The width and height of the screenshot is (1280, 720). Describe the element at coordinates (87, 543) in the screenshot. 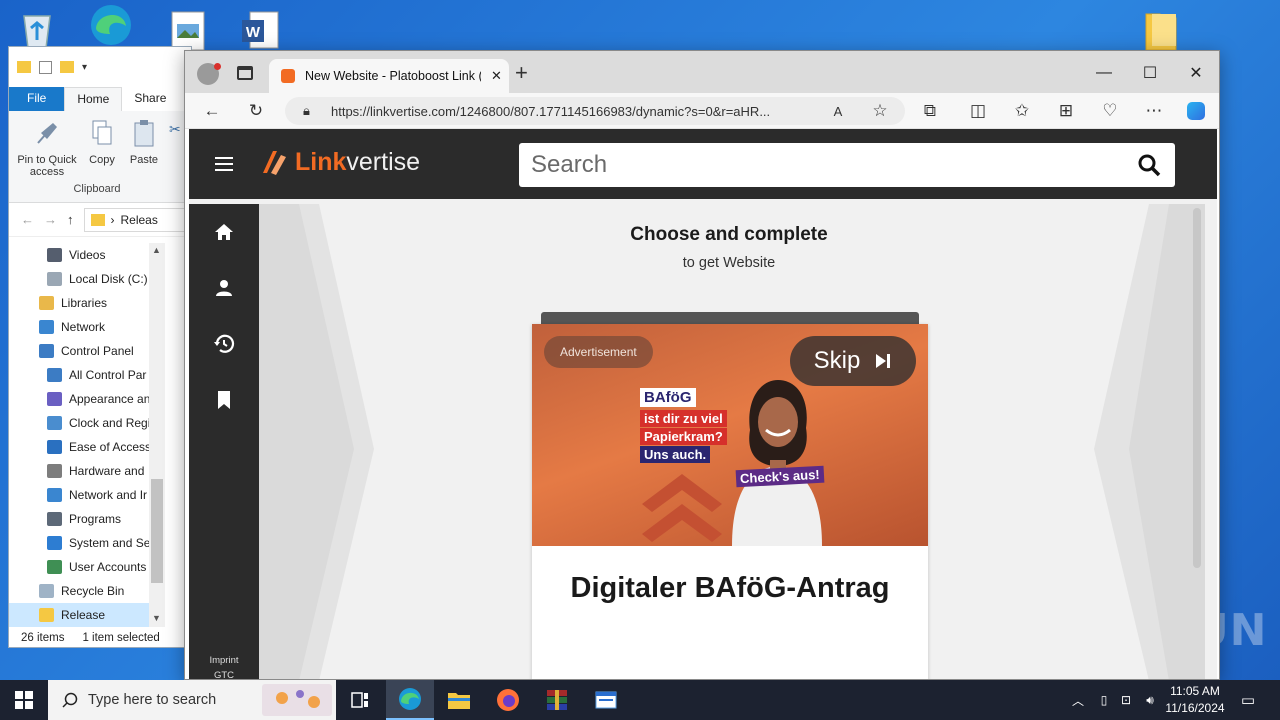

I see `nav-item: System and Sec` at that location.